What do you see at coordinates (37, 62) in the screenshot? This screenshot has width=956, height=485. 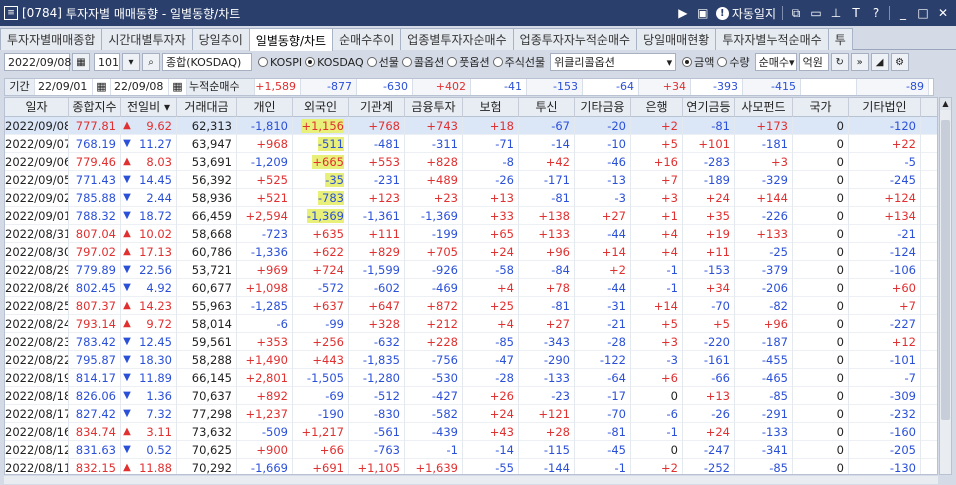 I see `date-input: 2022/09/08` at bounding box center [37, 62].